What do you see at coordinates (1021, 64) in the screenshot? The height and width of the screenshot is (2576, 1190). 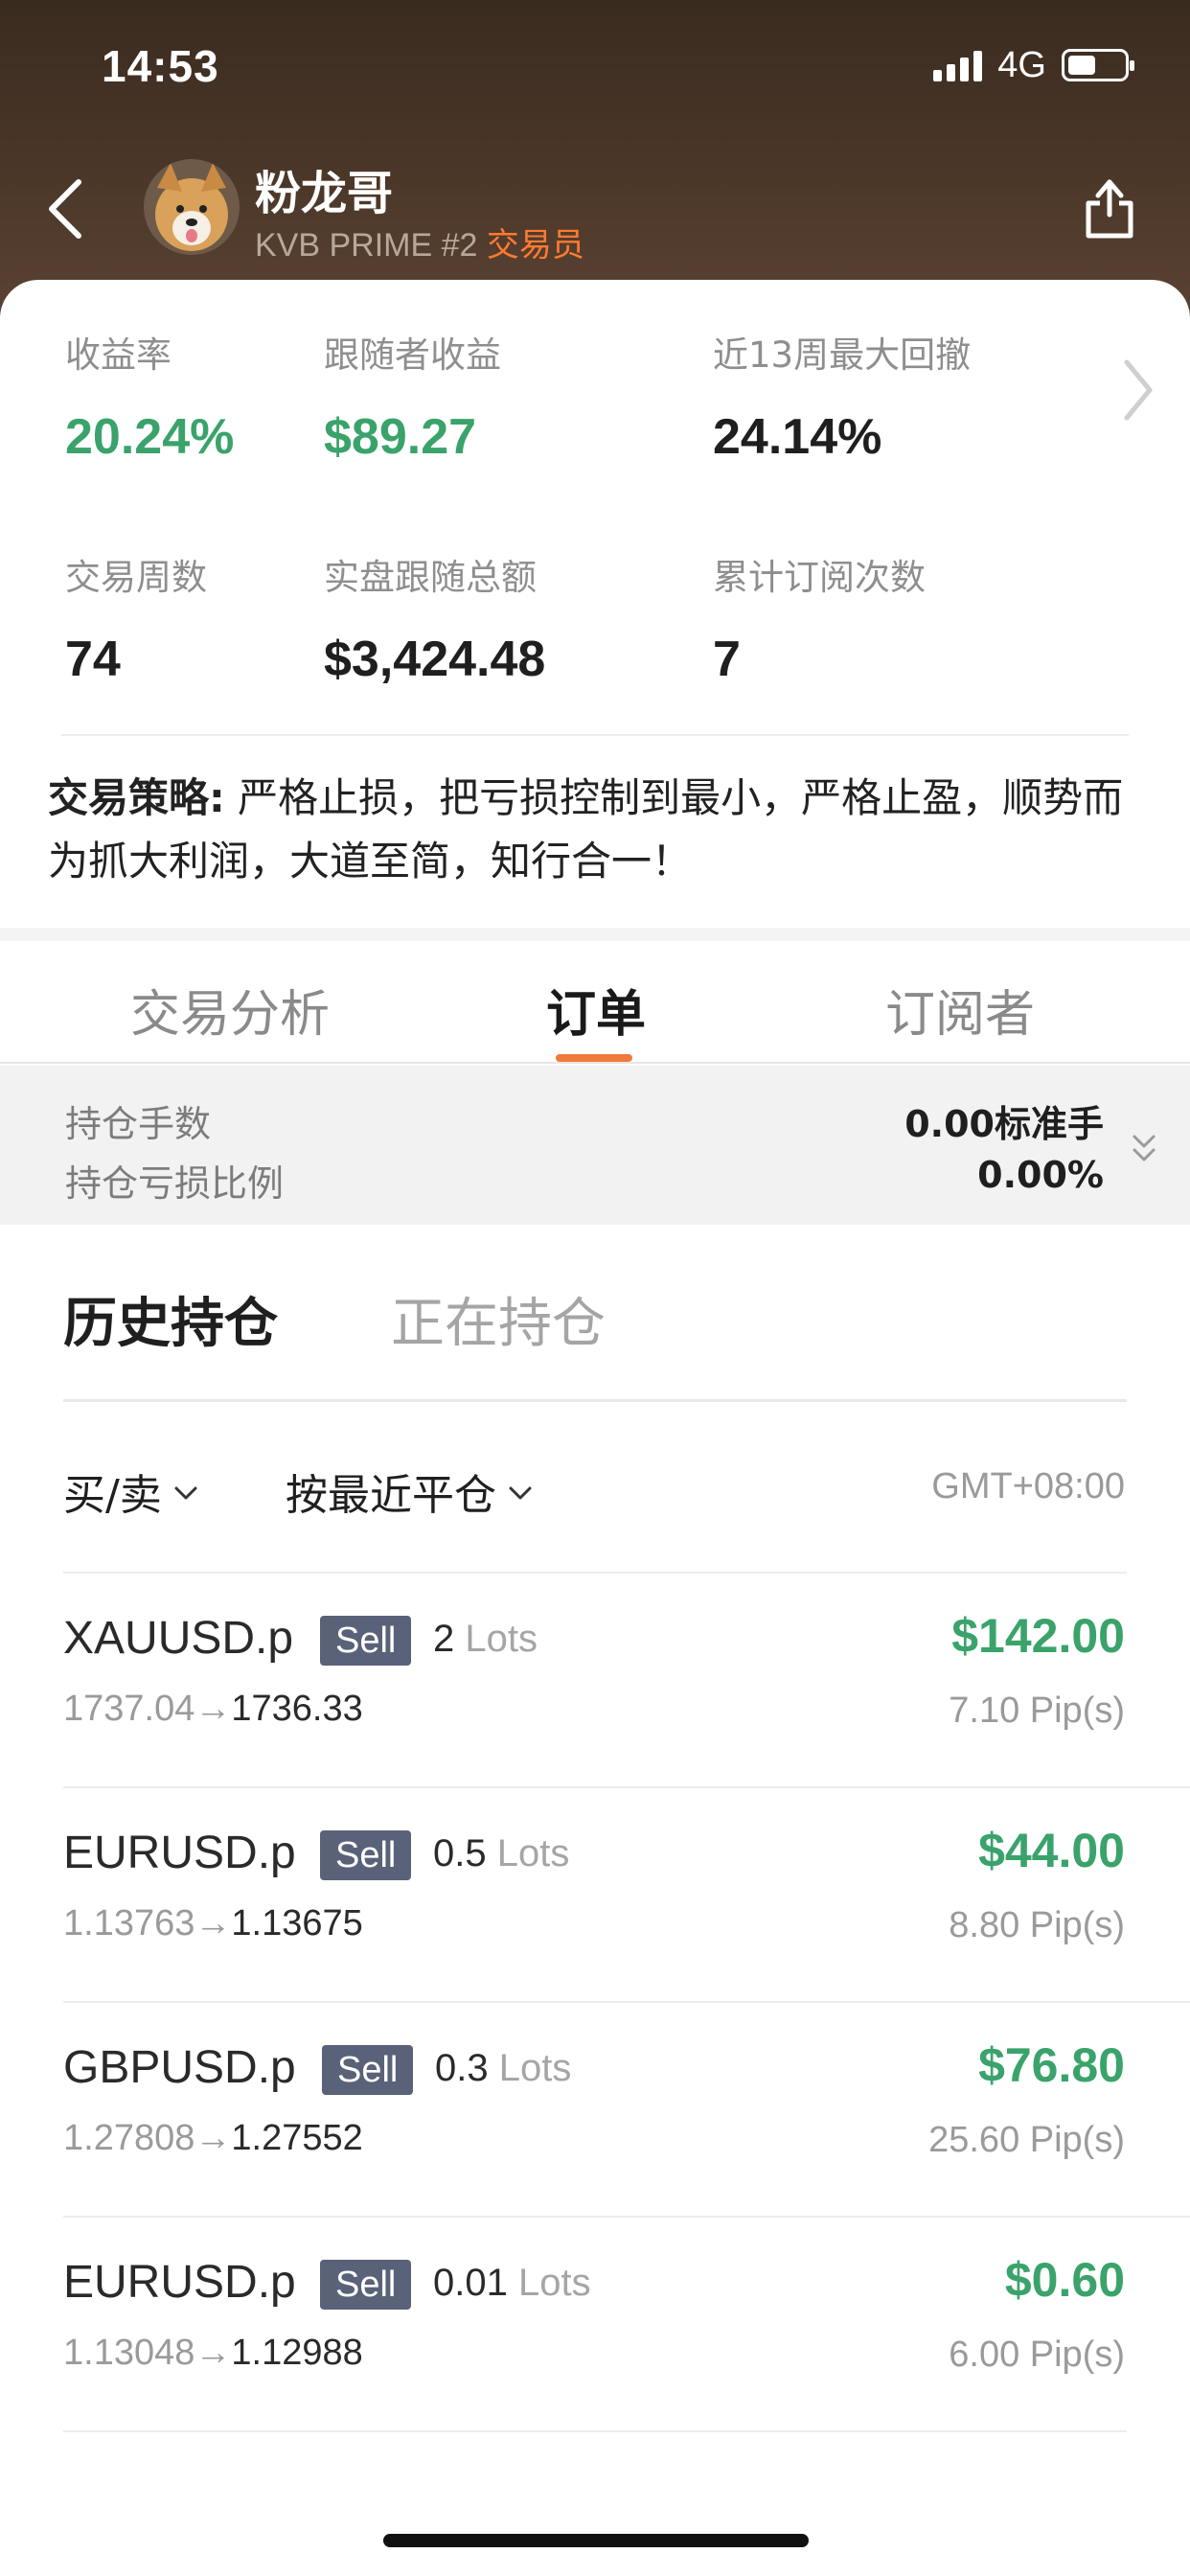 I see `network-type: 4G` at bounding box center [1021, 64].